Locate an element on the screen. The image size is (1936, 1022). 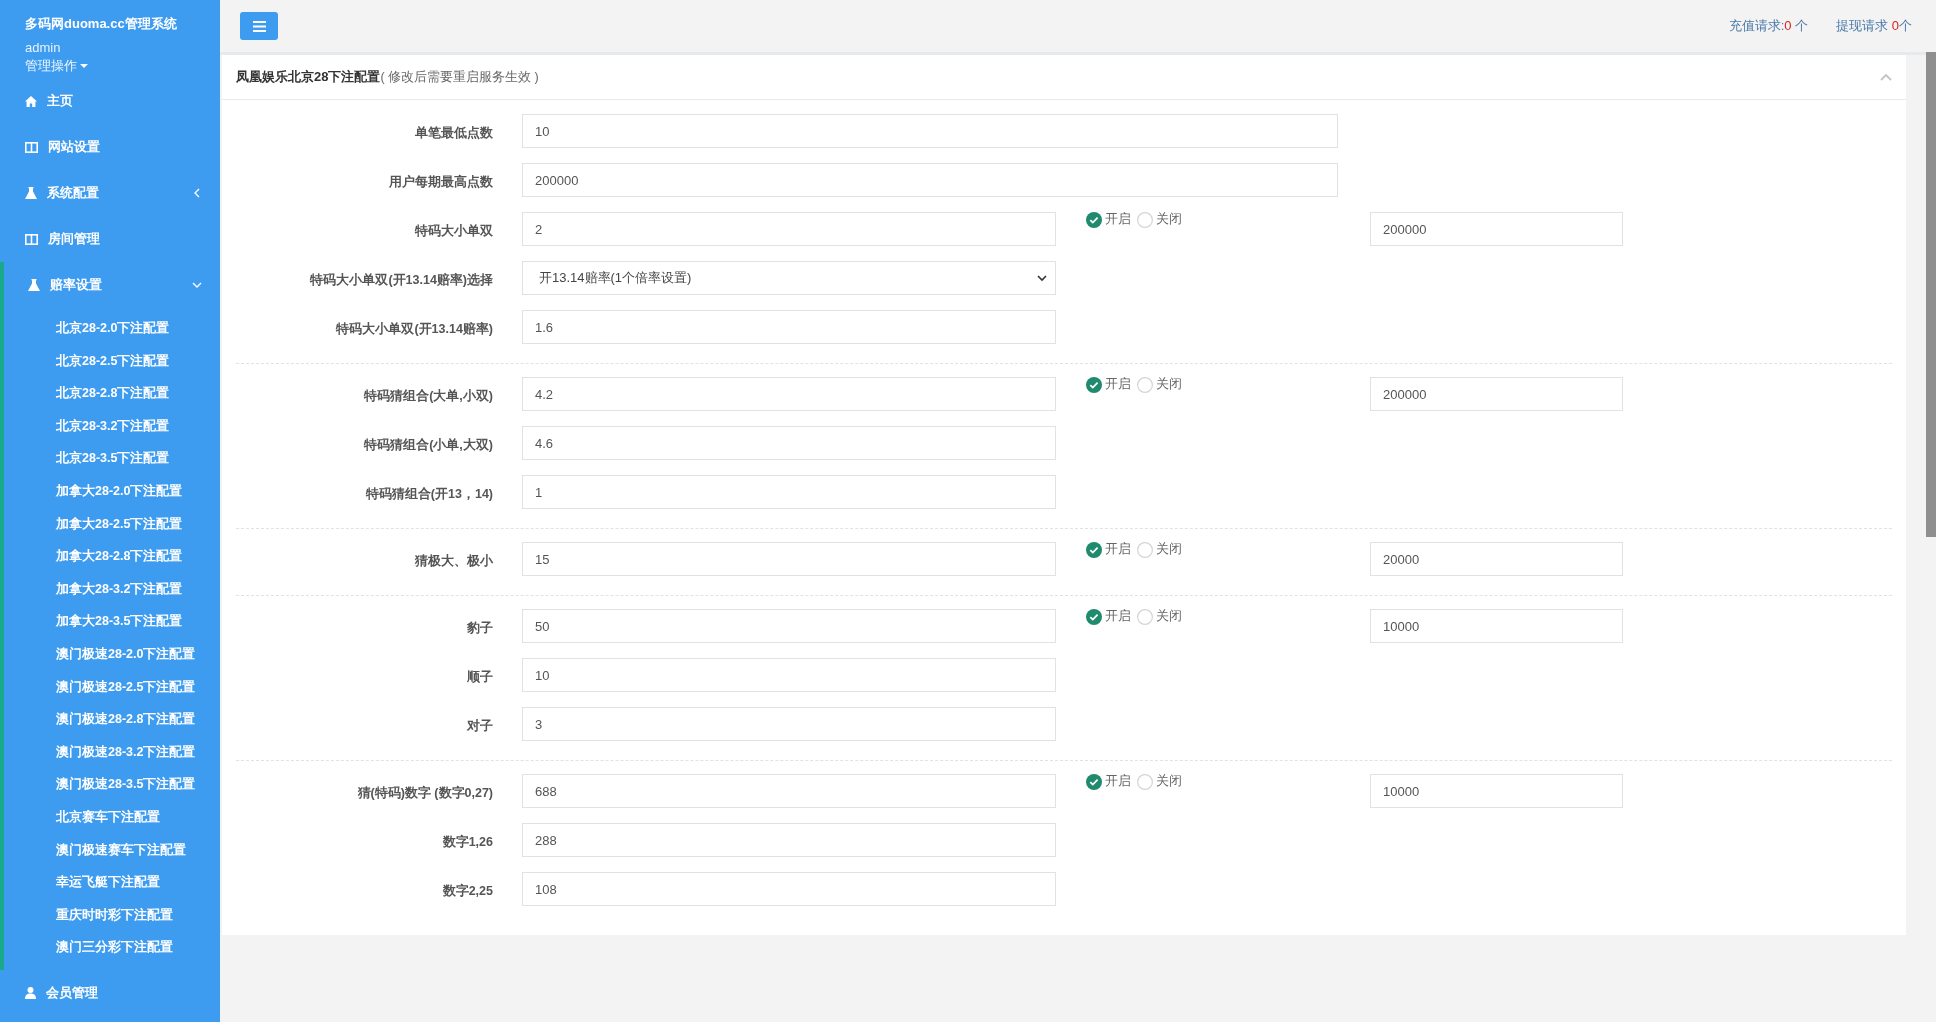
input-field: 15 is located at coordinates (789, 559).